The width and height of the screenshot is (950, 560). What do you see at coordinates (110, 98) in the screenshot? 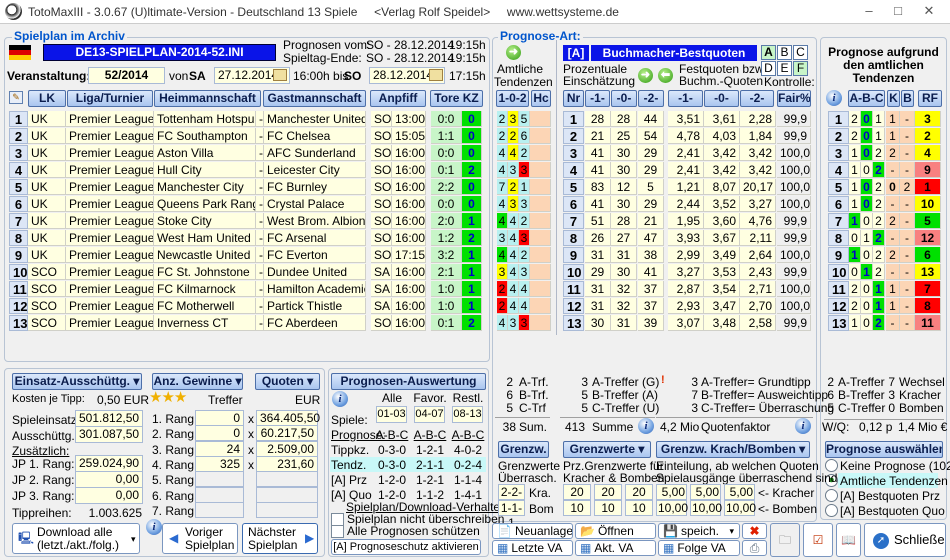
I see `header-liga: Liga/Turnier` at bounding box center [110, 98].